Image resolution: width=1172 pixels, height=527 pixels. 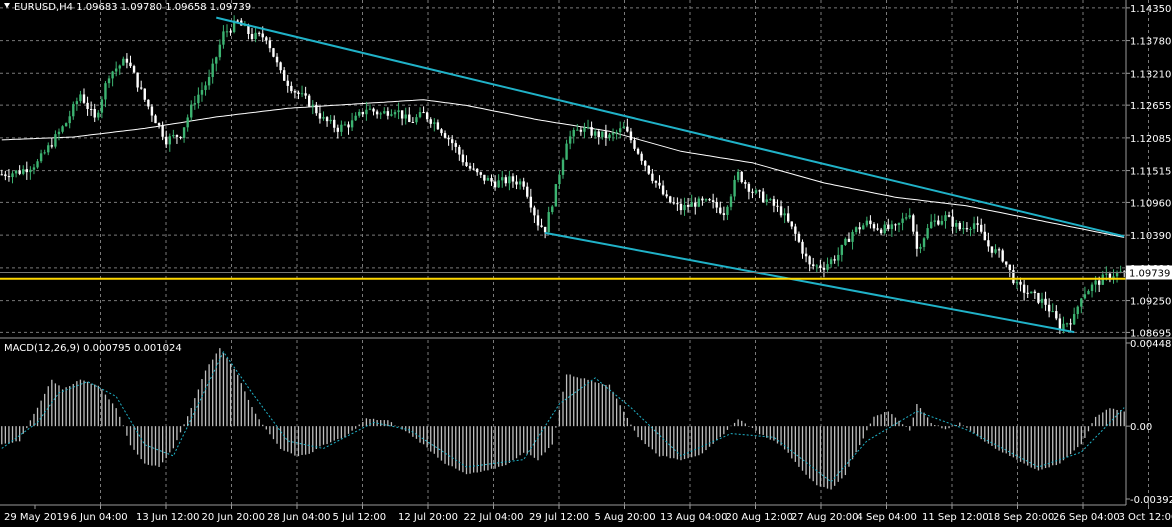 I want to click on x-tick-label: 20 Aug 12:00, so click(x=759, y=517).